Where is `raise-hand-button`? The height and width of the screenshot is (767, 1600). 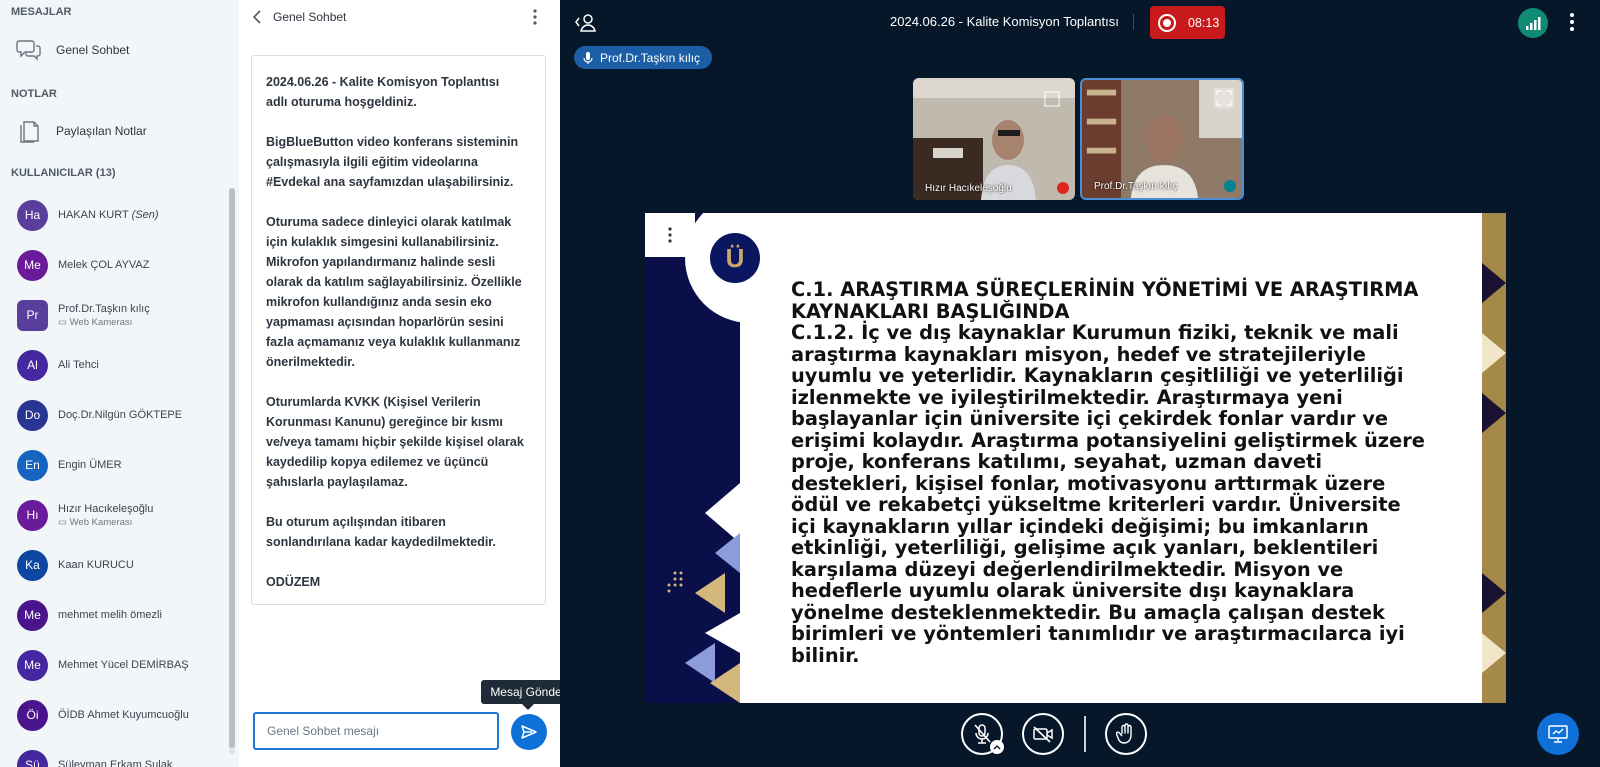 raise-hand-button is located at coordinates (1126, 734).